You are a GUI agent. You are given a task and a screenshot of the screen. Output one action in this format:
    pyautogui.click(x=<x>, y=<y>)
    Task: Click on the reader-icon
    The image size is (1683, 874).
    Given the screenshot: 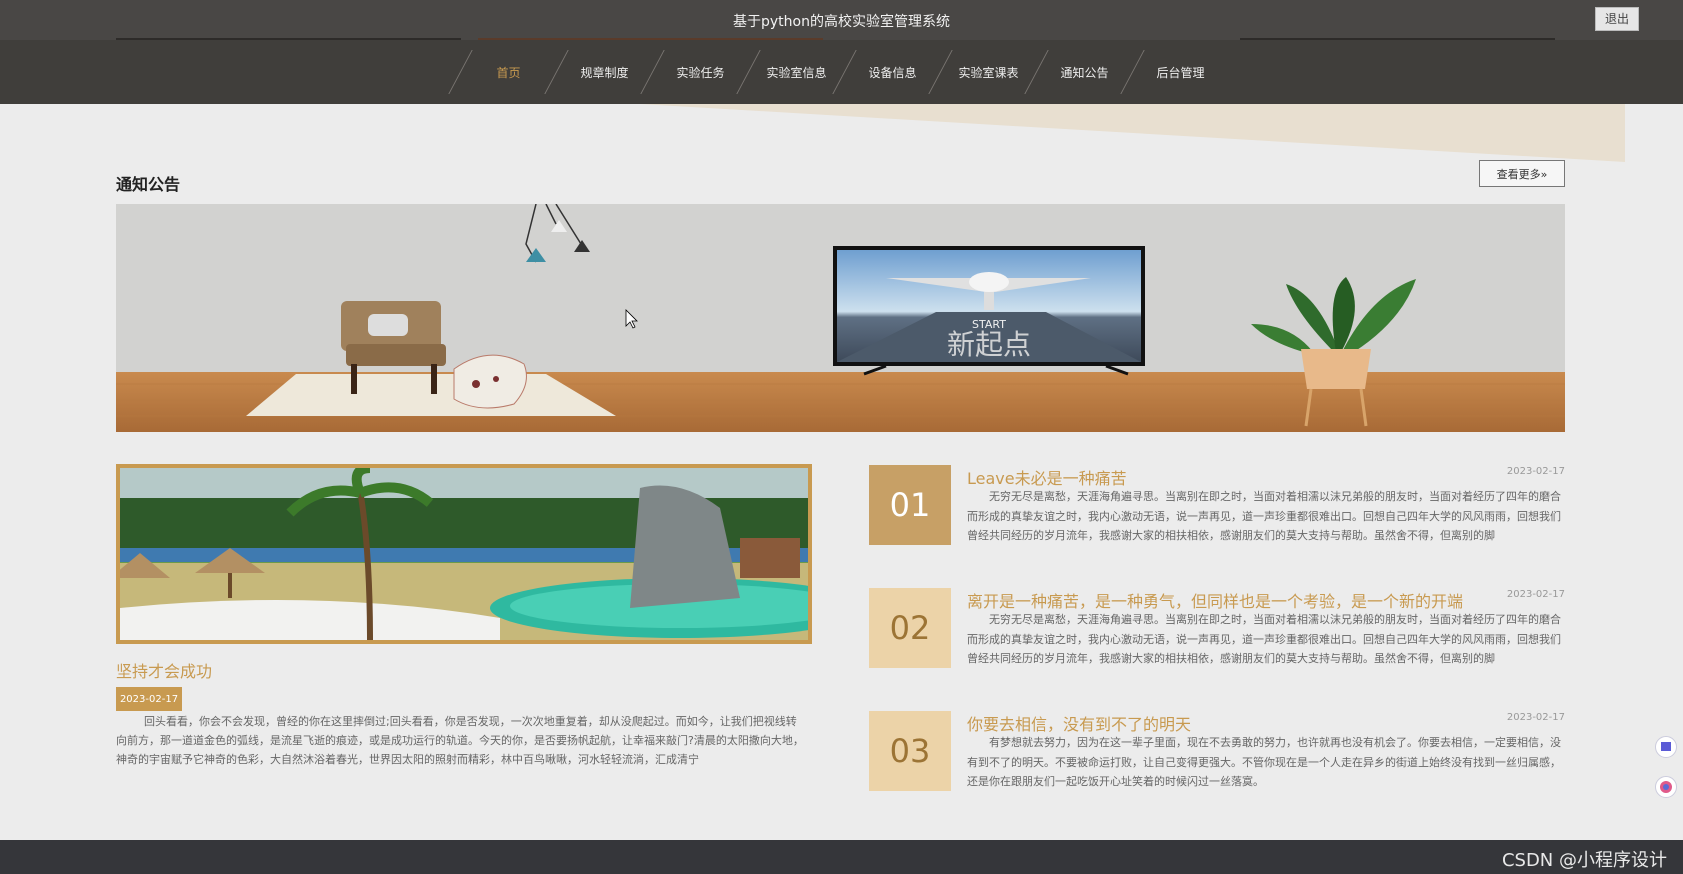 What is the action you would take?
    pyautogui.click(x=1666, y=747)
    